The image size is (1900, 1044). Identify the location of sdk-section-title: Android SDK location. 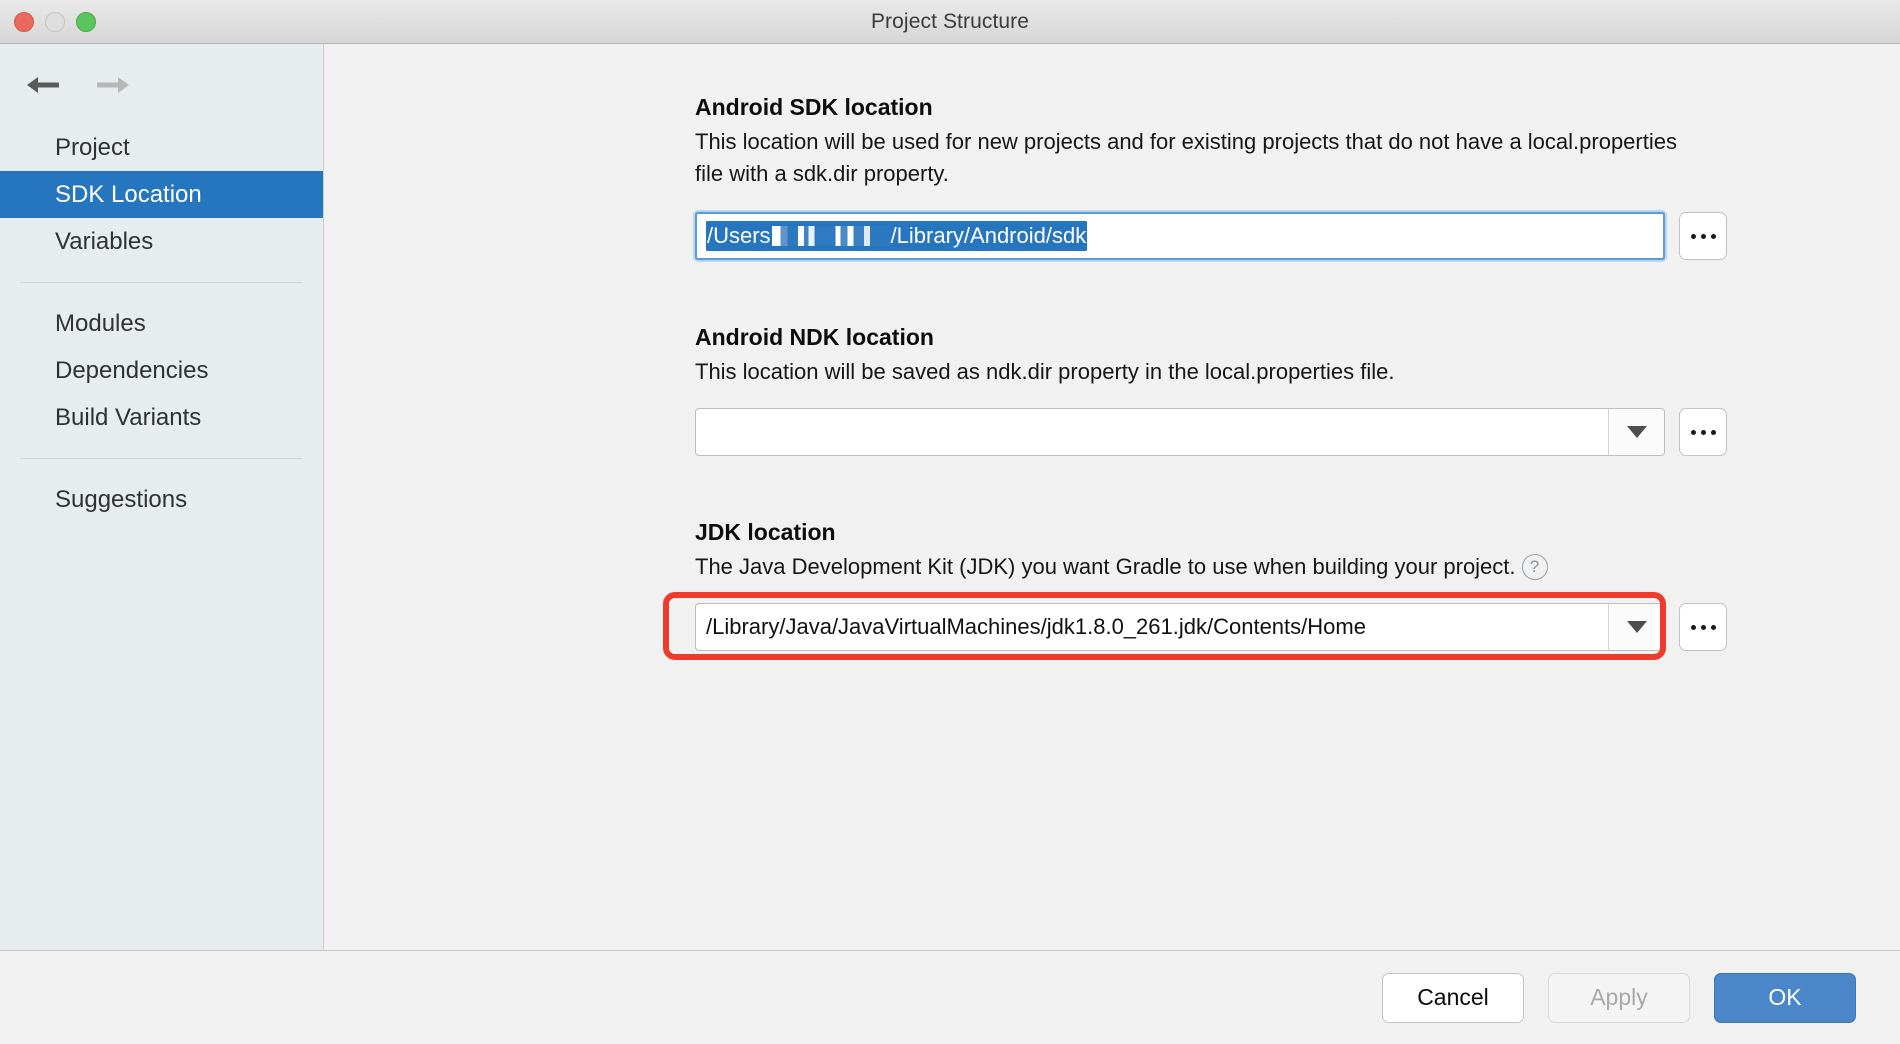
(814, 107).